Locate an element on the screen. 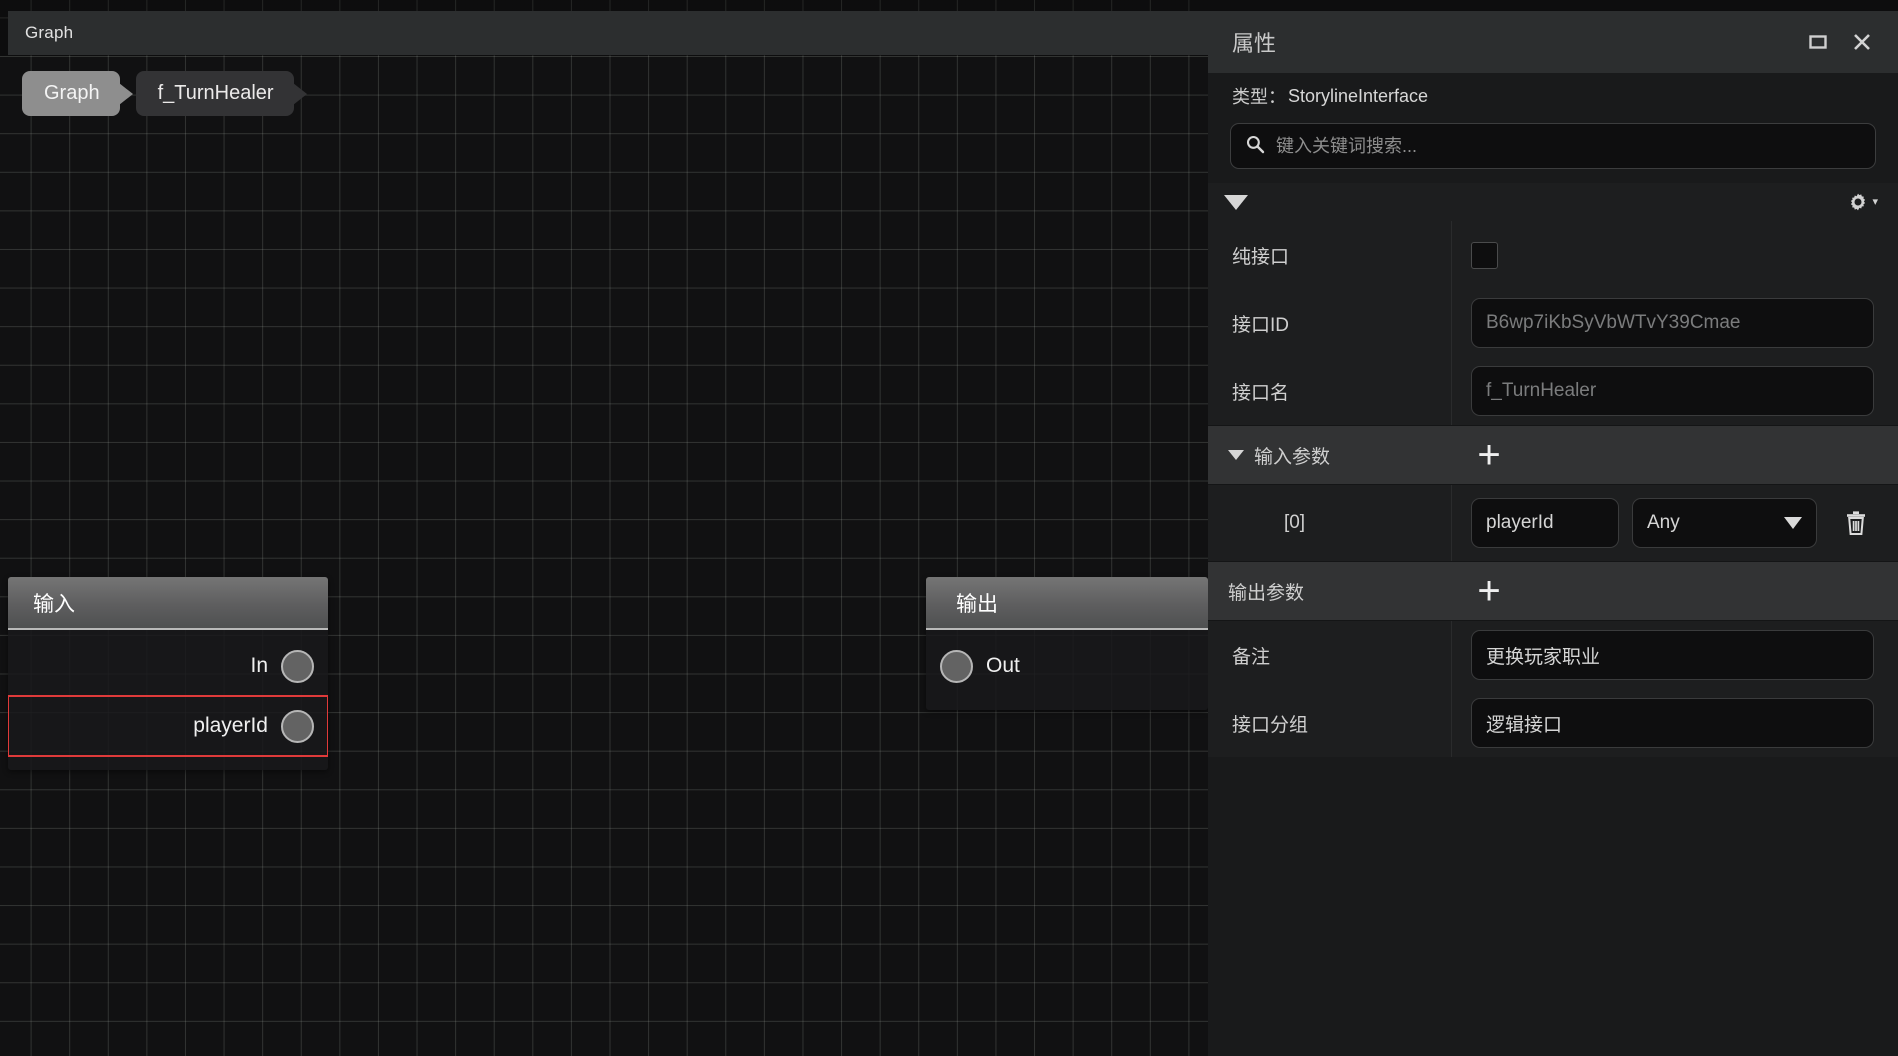 The height and width of the screenshot is (1056, 1898). interface-name-field: f_TurnHealer is located at coordinates (1672, 391).